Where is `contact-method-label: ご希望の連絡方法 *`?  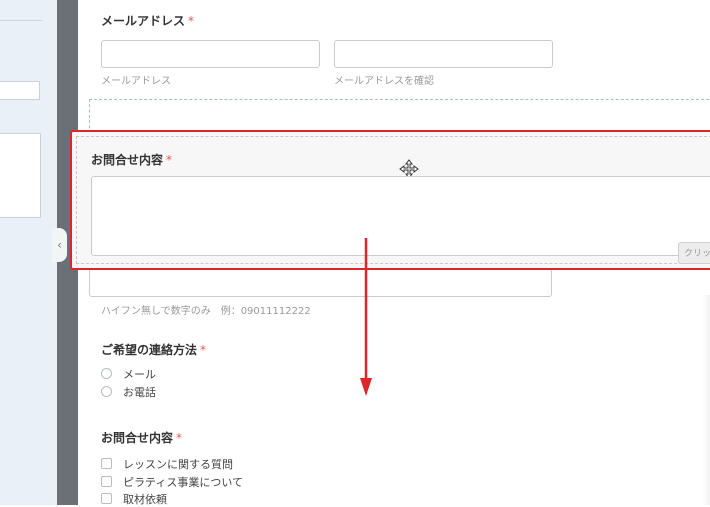
contact-method-label: ご希望の連絡方法 * is located at coordinates (154, 350).